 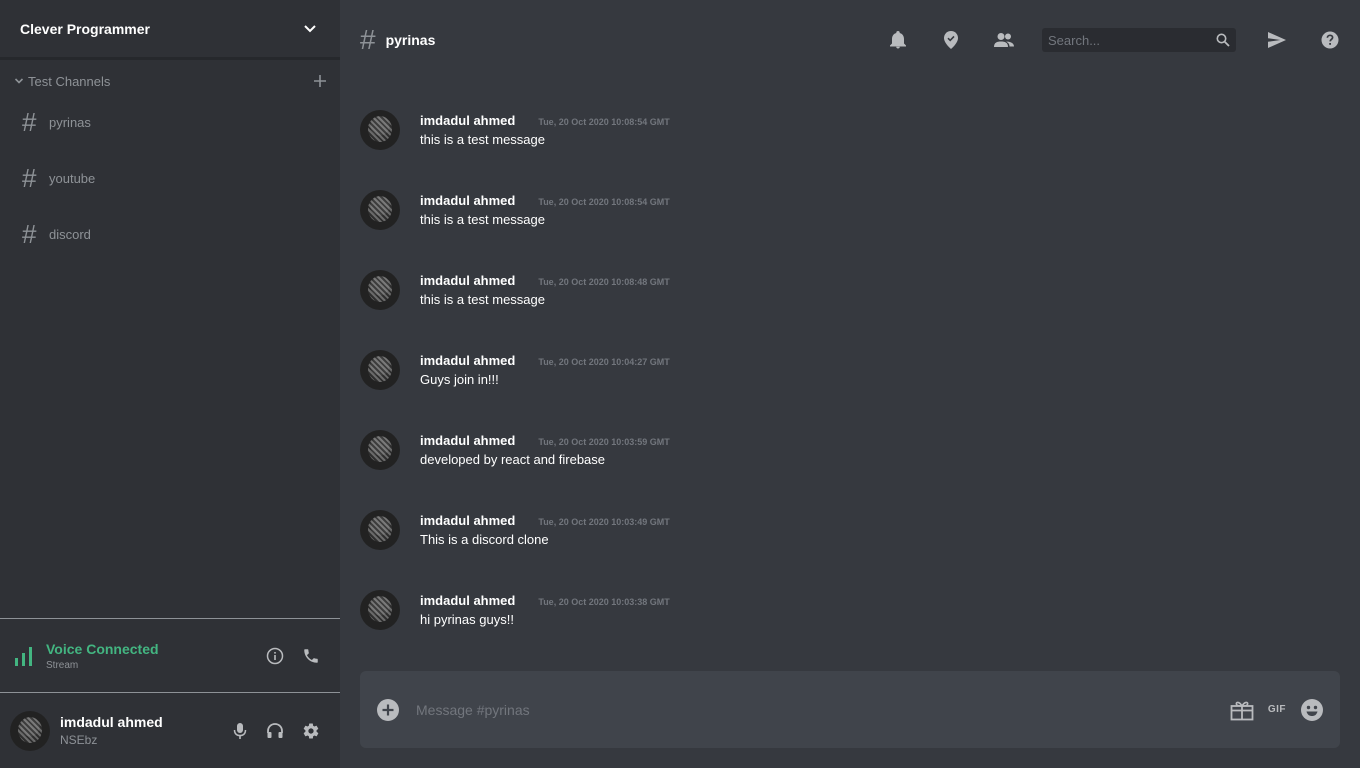 I want to click on search-box, so click(x=1139, y=40).